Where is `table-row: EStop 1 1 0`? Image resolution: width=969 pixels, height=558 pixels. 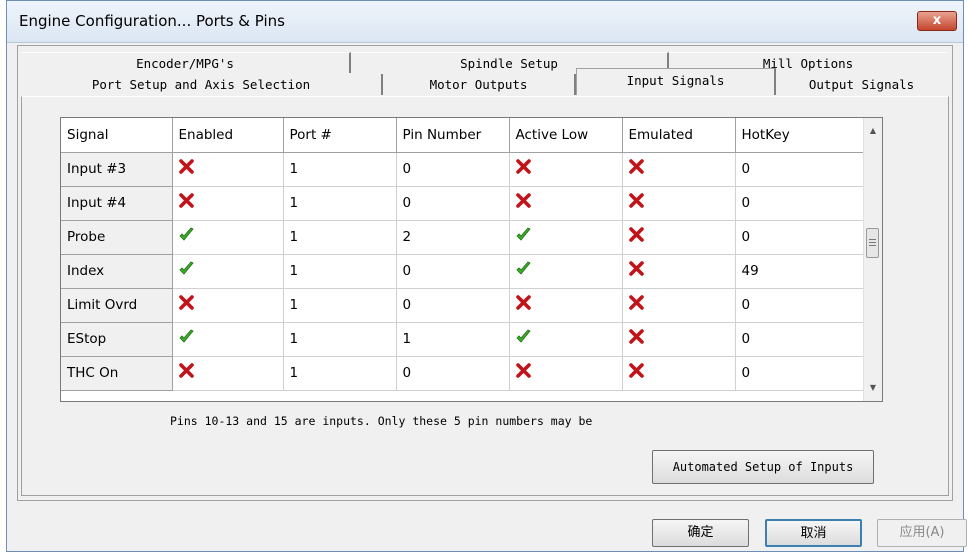 table-row: EStop 1 1 0 is located at coordinates (462, 339).